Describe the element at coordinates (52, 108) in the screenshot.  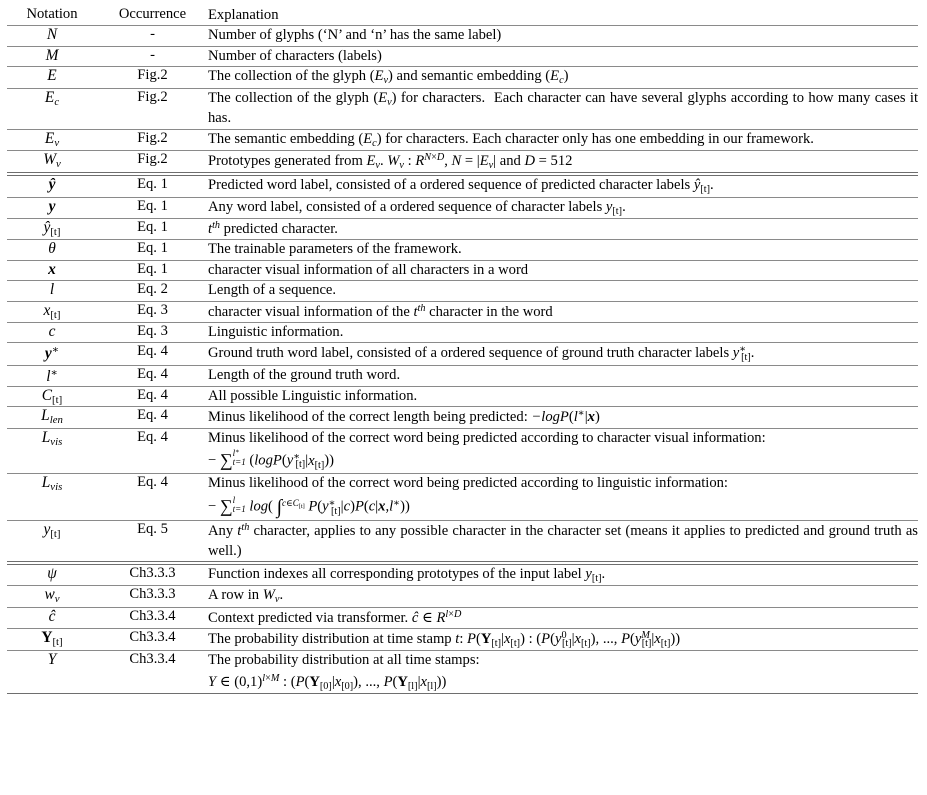
I see `cell-notation: Ec` at that location.